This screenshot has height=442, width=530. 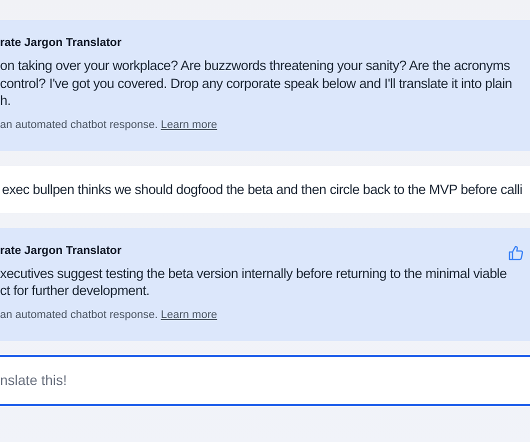 What do you see at coordinates (255, 65) in the screenshot?
I see `message-text: on taking over your workplace? Are buzzwords threatening your sanity? Are the acronyms` at bounding box center [255, 65].